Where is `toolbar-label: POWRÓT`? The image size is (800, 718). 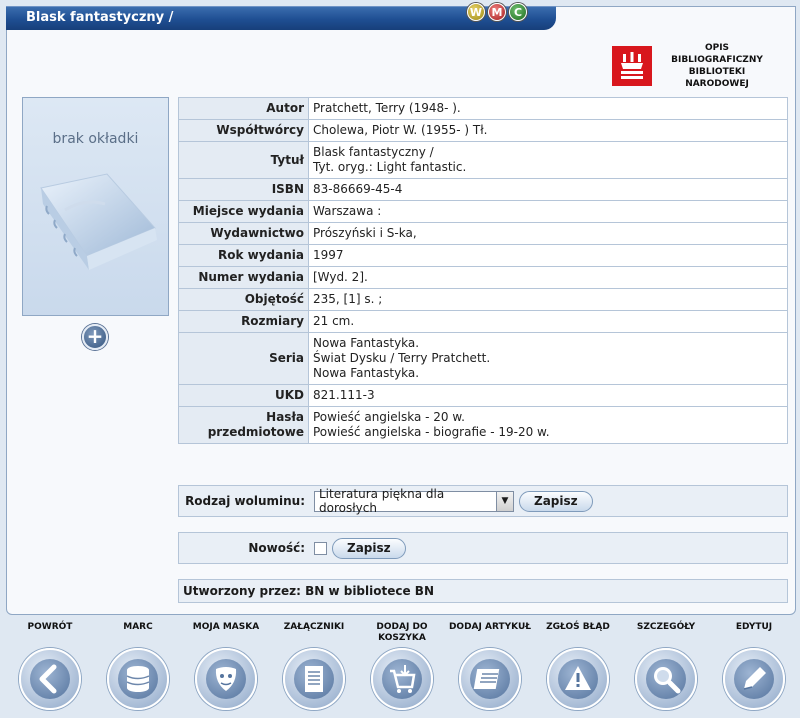
toolbar-label: POWRÓT is located at coordinates (50, 627).